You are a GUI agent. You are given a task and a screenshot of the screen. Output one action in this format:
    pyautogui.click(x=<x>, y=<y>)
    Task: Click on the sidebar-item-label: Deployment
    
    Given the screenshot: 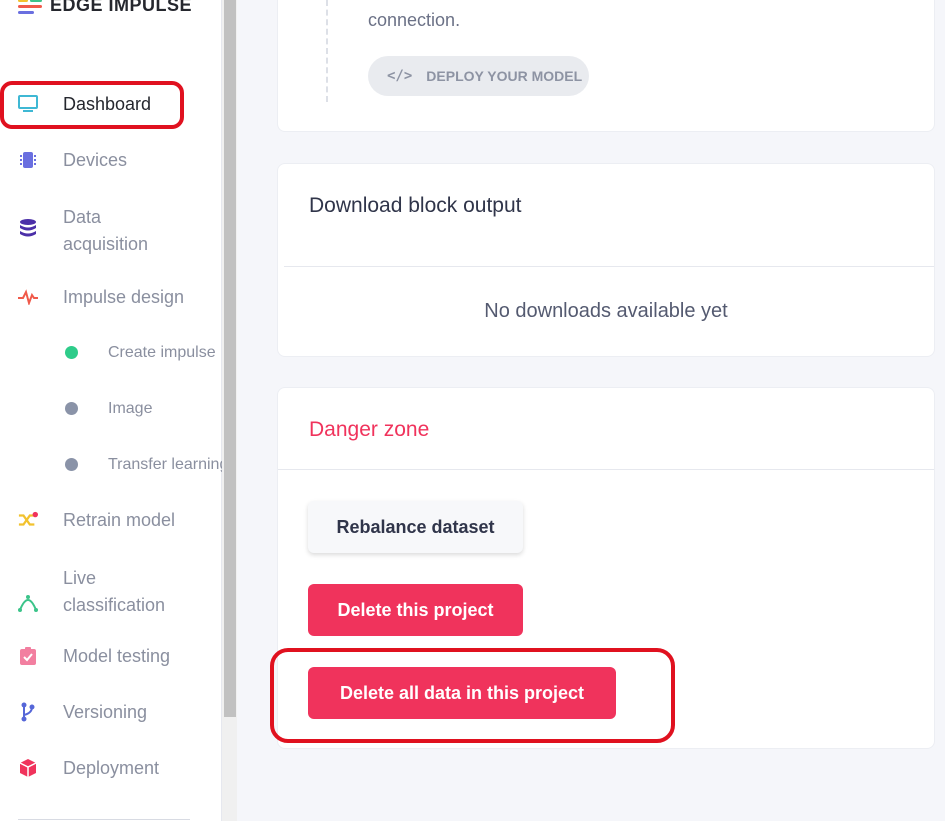 What is the action you would take?
    pyautogui.click(x=111, y=767)
    